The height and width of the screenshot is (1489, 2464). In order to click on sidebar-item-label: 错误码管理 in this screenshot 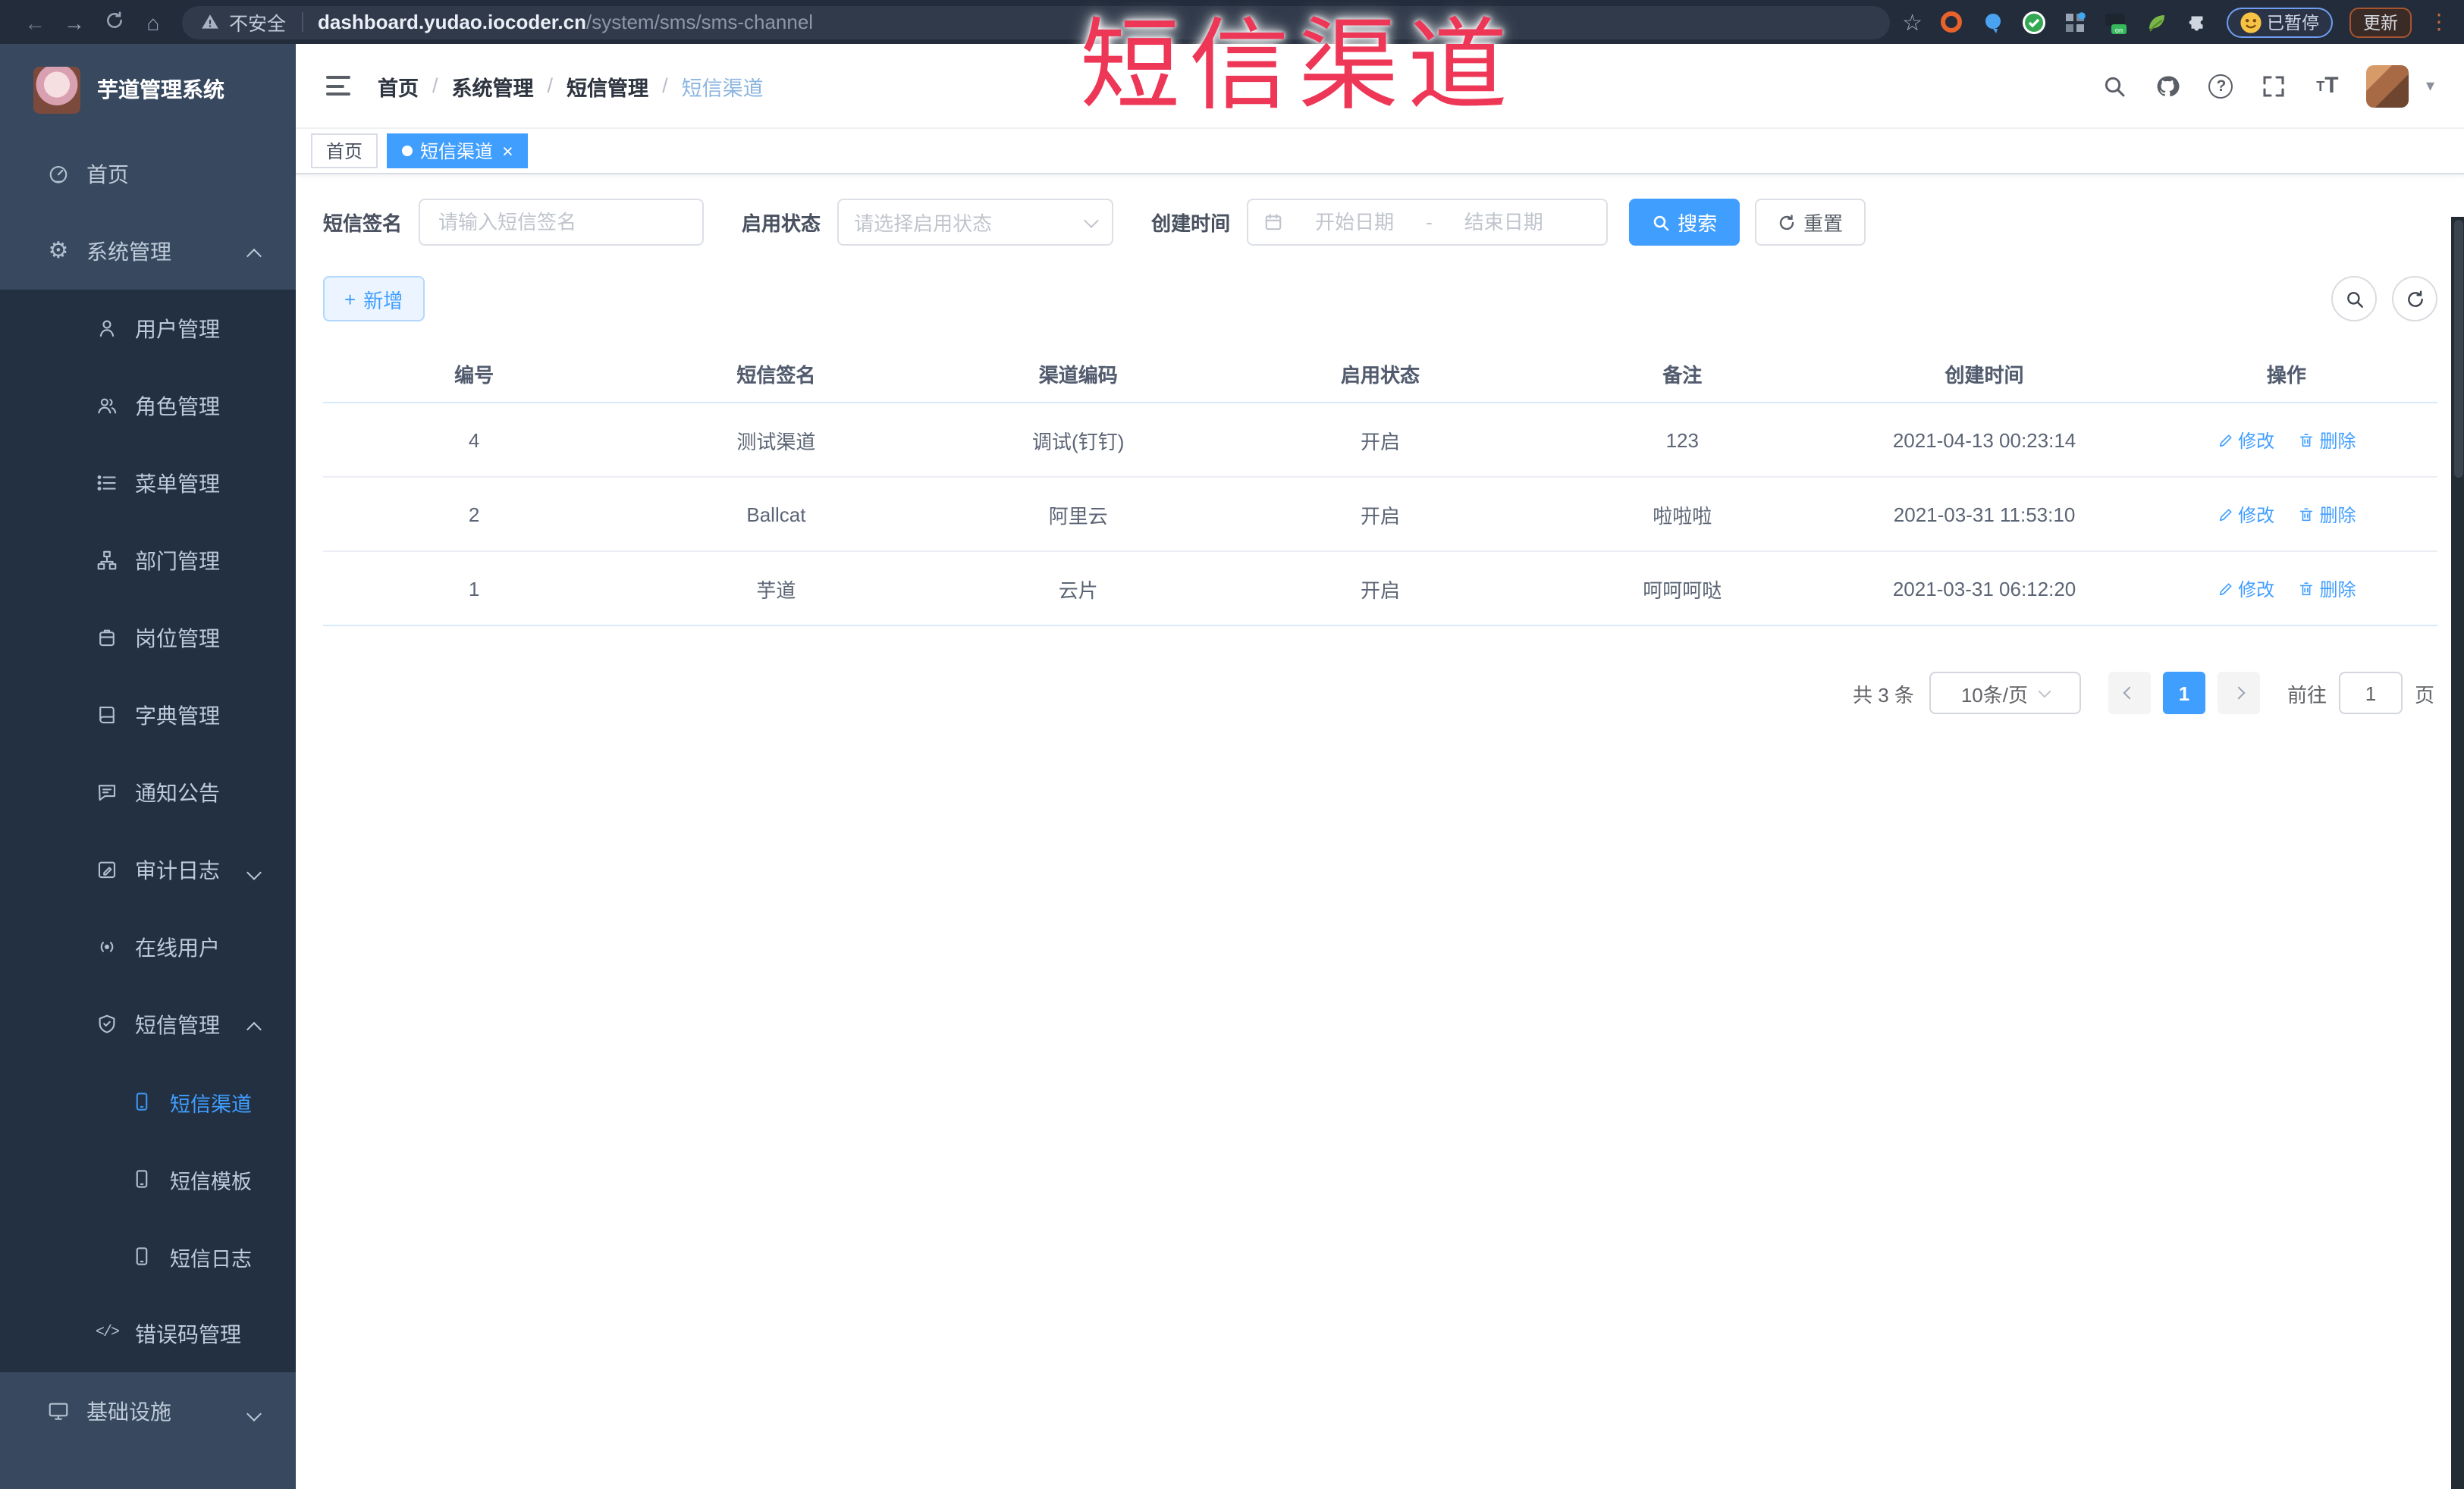, I will do `click(188, 1333)`.